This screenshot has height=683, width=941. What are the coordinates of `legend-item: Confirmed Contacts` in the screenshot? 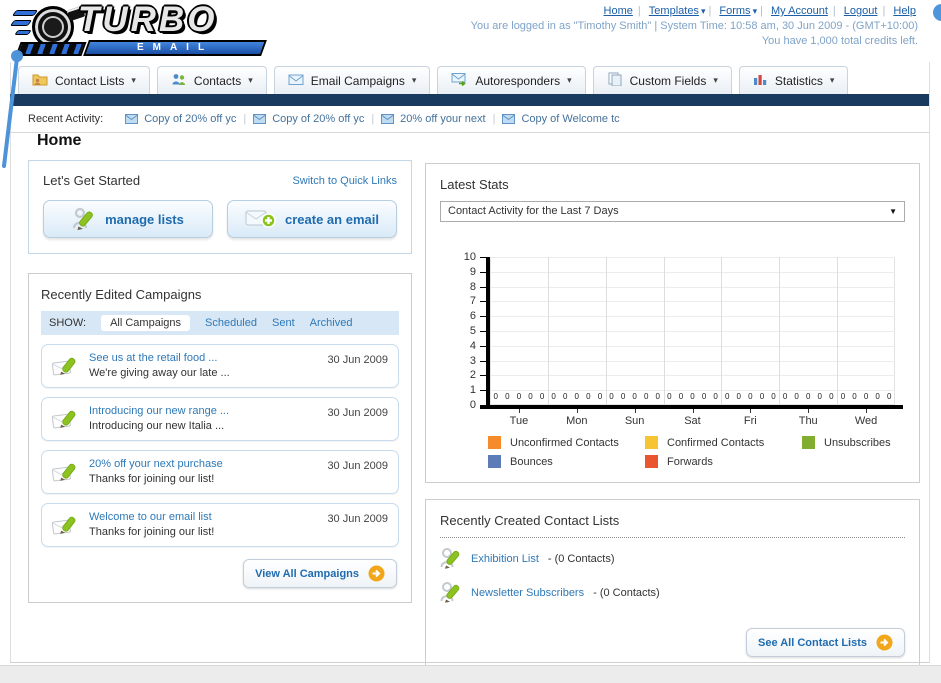 It's located at (723, 442).